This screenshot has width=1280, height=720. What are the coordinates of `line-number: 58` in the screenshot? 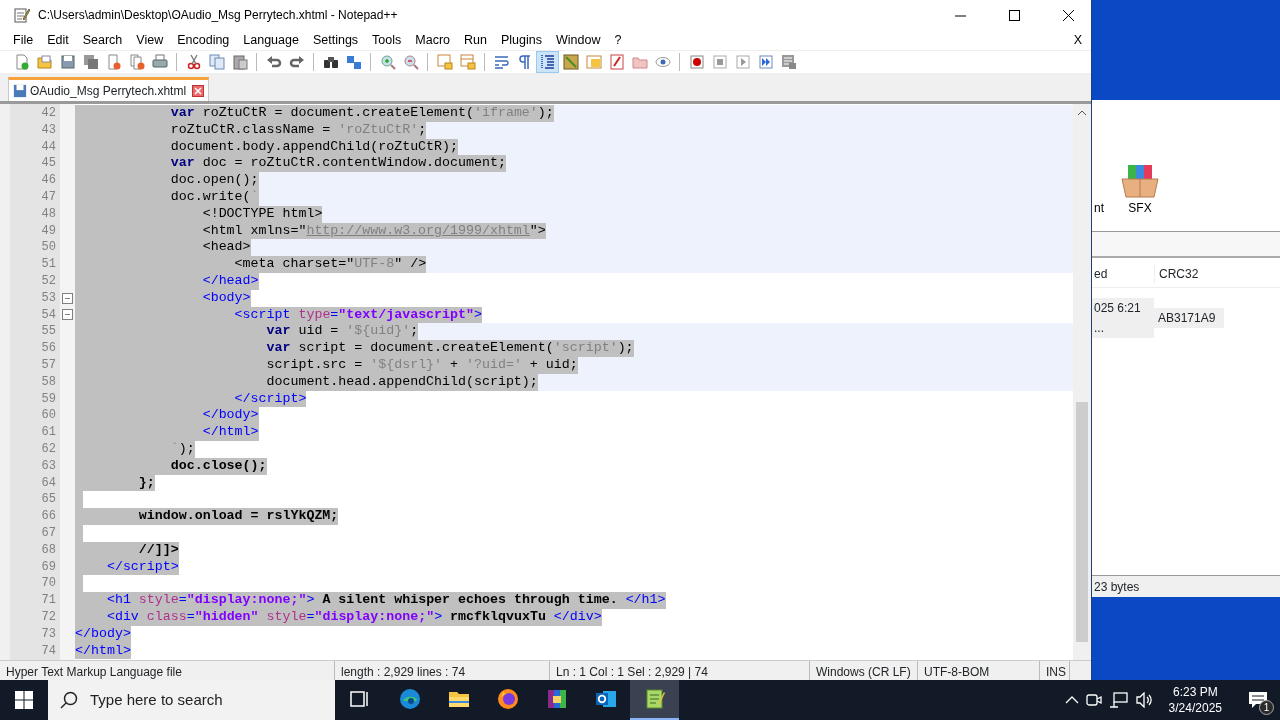 It's located at (48, 382).